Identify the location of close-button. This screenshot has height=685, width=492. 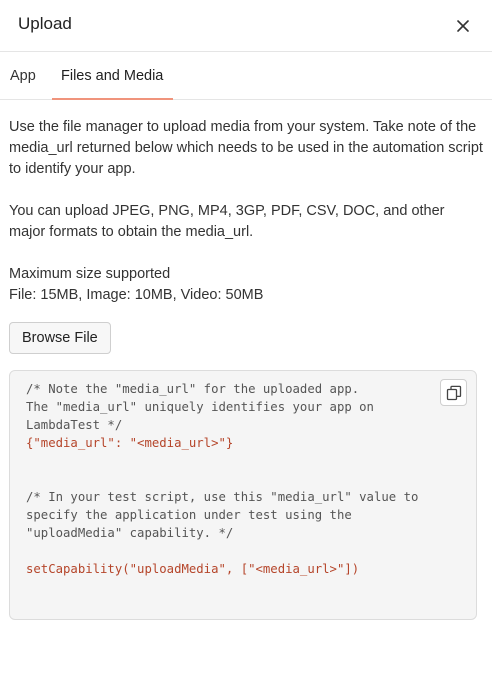
(463, 26).